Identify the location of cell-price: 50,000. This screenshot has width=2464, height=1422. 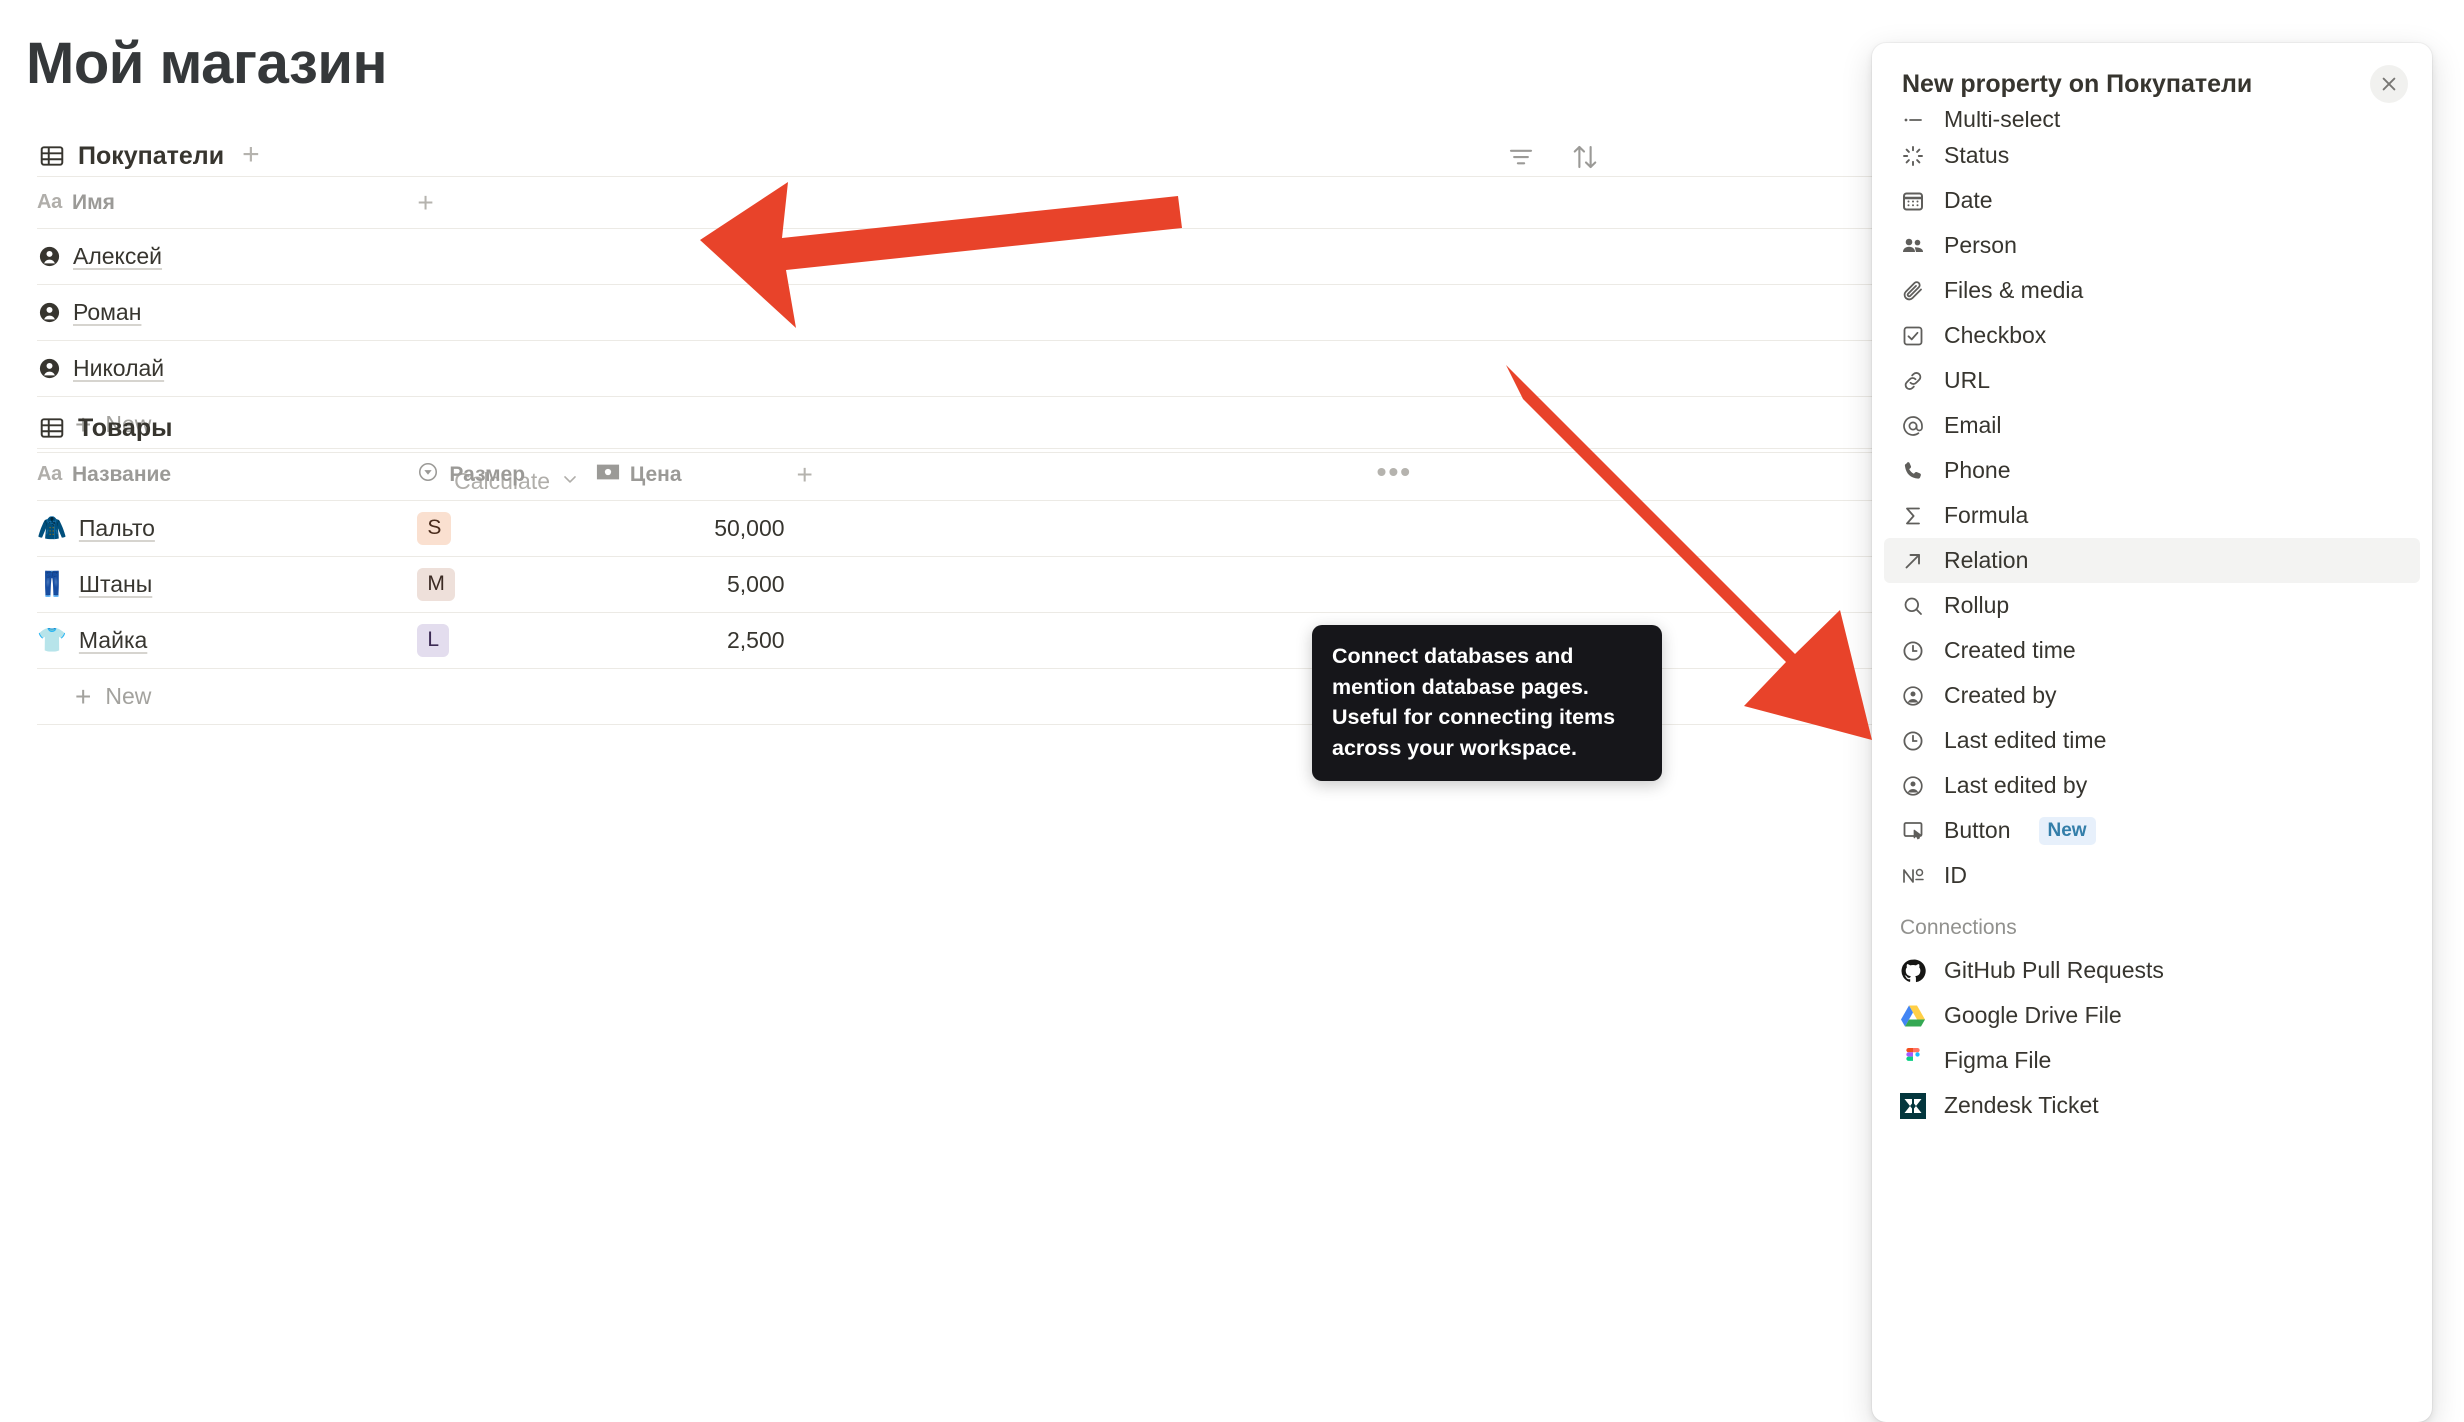
(690, 529).